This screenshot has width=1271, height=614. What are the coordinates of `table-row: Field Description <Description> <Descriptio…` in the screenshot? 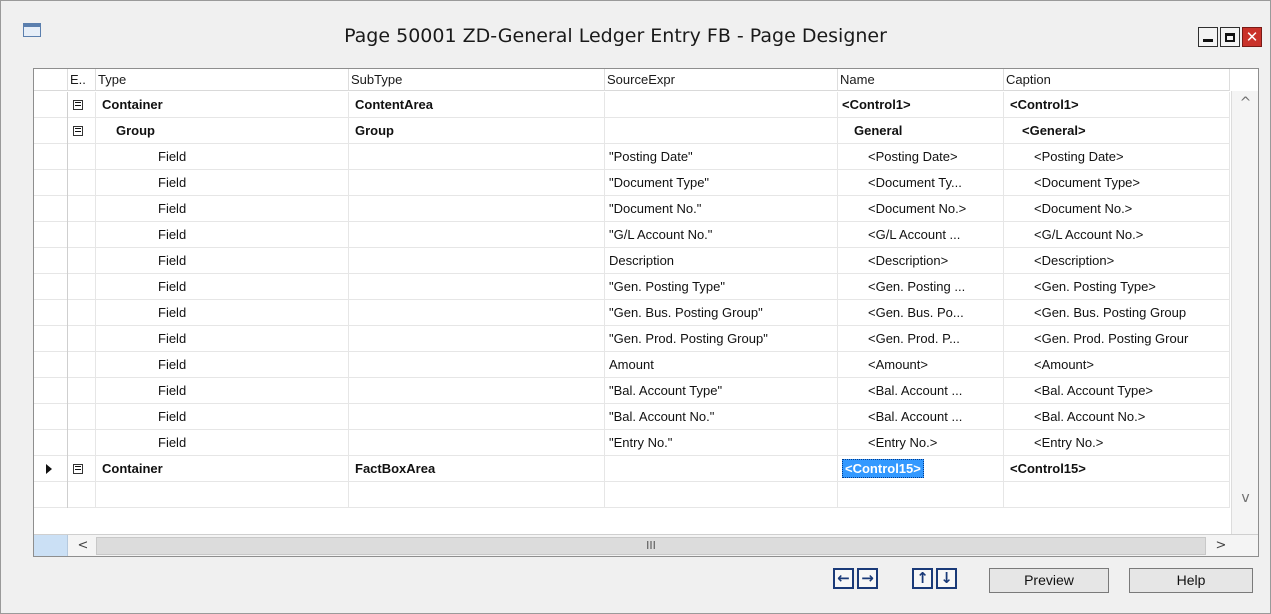 It's located at (632, 261).